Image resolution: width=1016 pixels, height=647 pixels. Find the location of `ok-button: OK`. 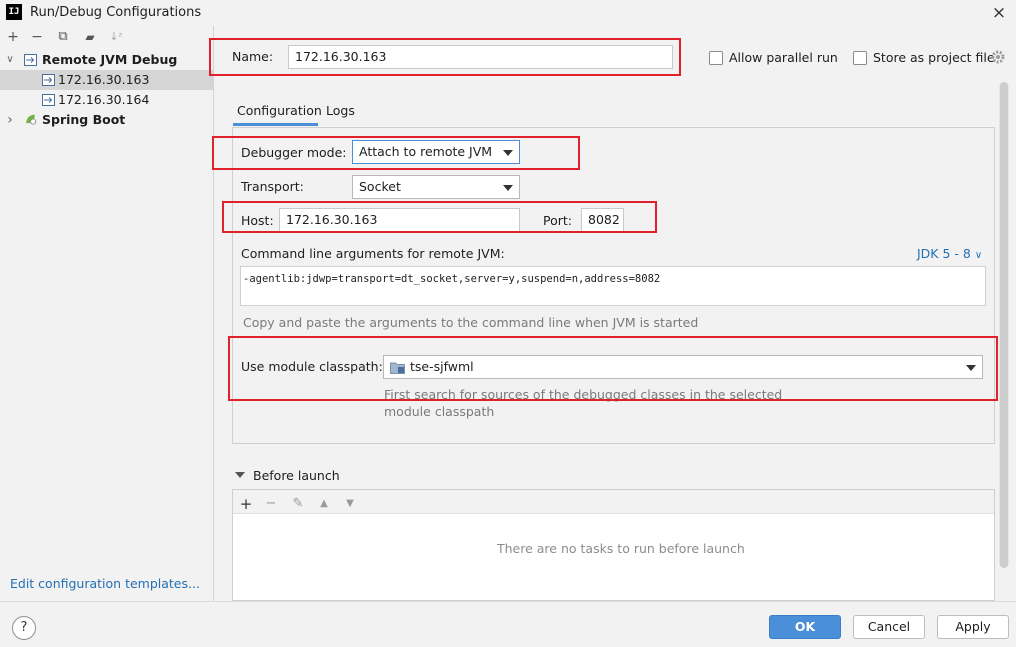

ok-button: OK is located at coordinates (805, 627).